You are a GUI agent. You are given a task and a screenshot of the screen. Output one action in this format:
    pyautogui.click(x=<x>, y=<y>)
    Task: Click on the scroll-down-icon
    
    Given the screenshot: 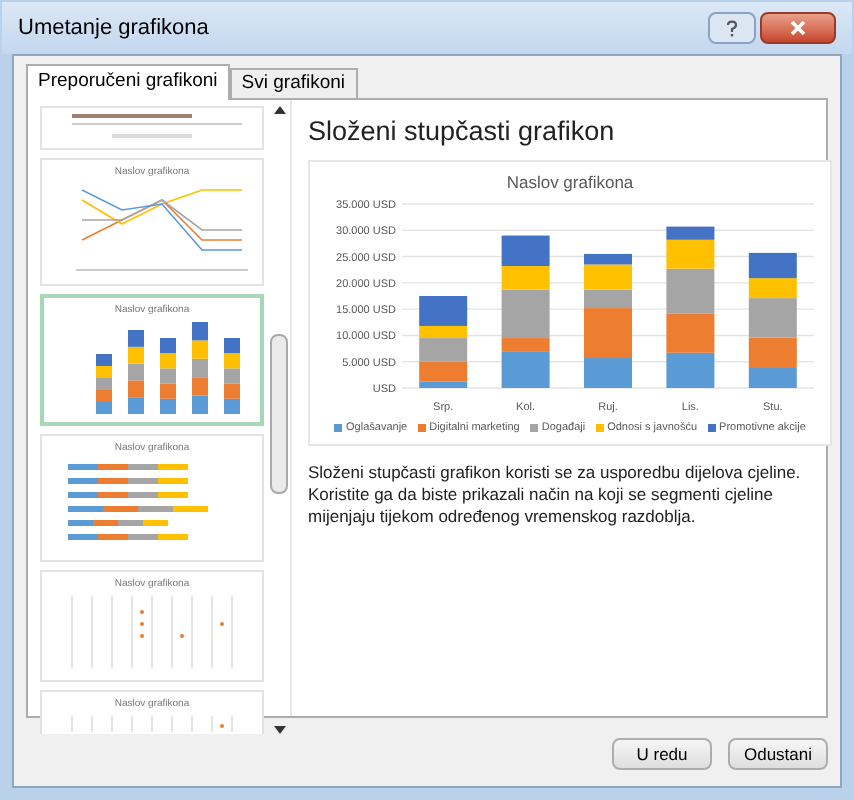 What is the action you would take?
    pyautogui.click(x=279, y=730)
    